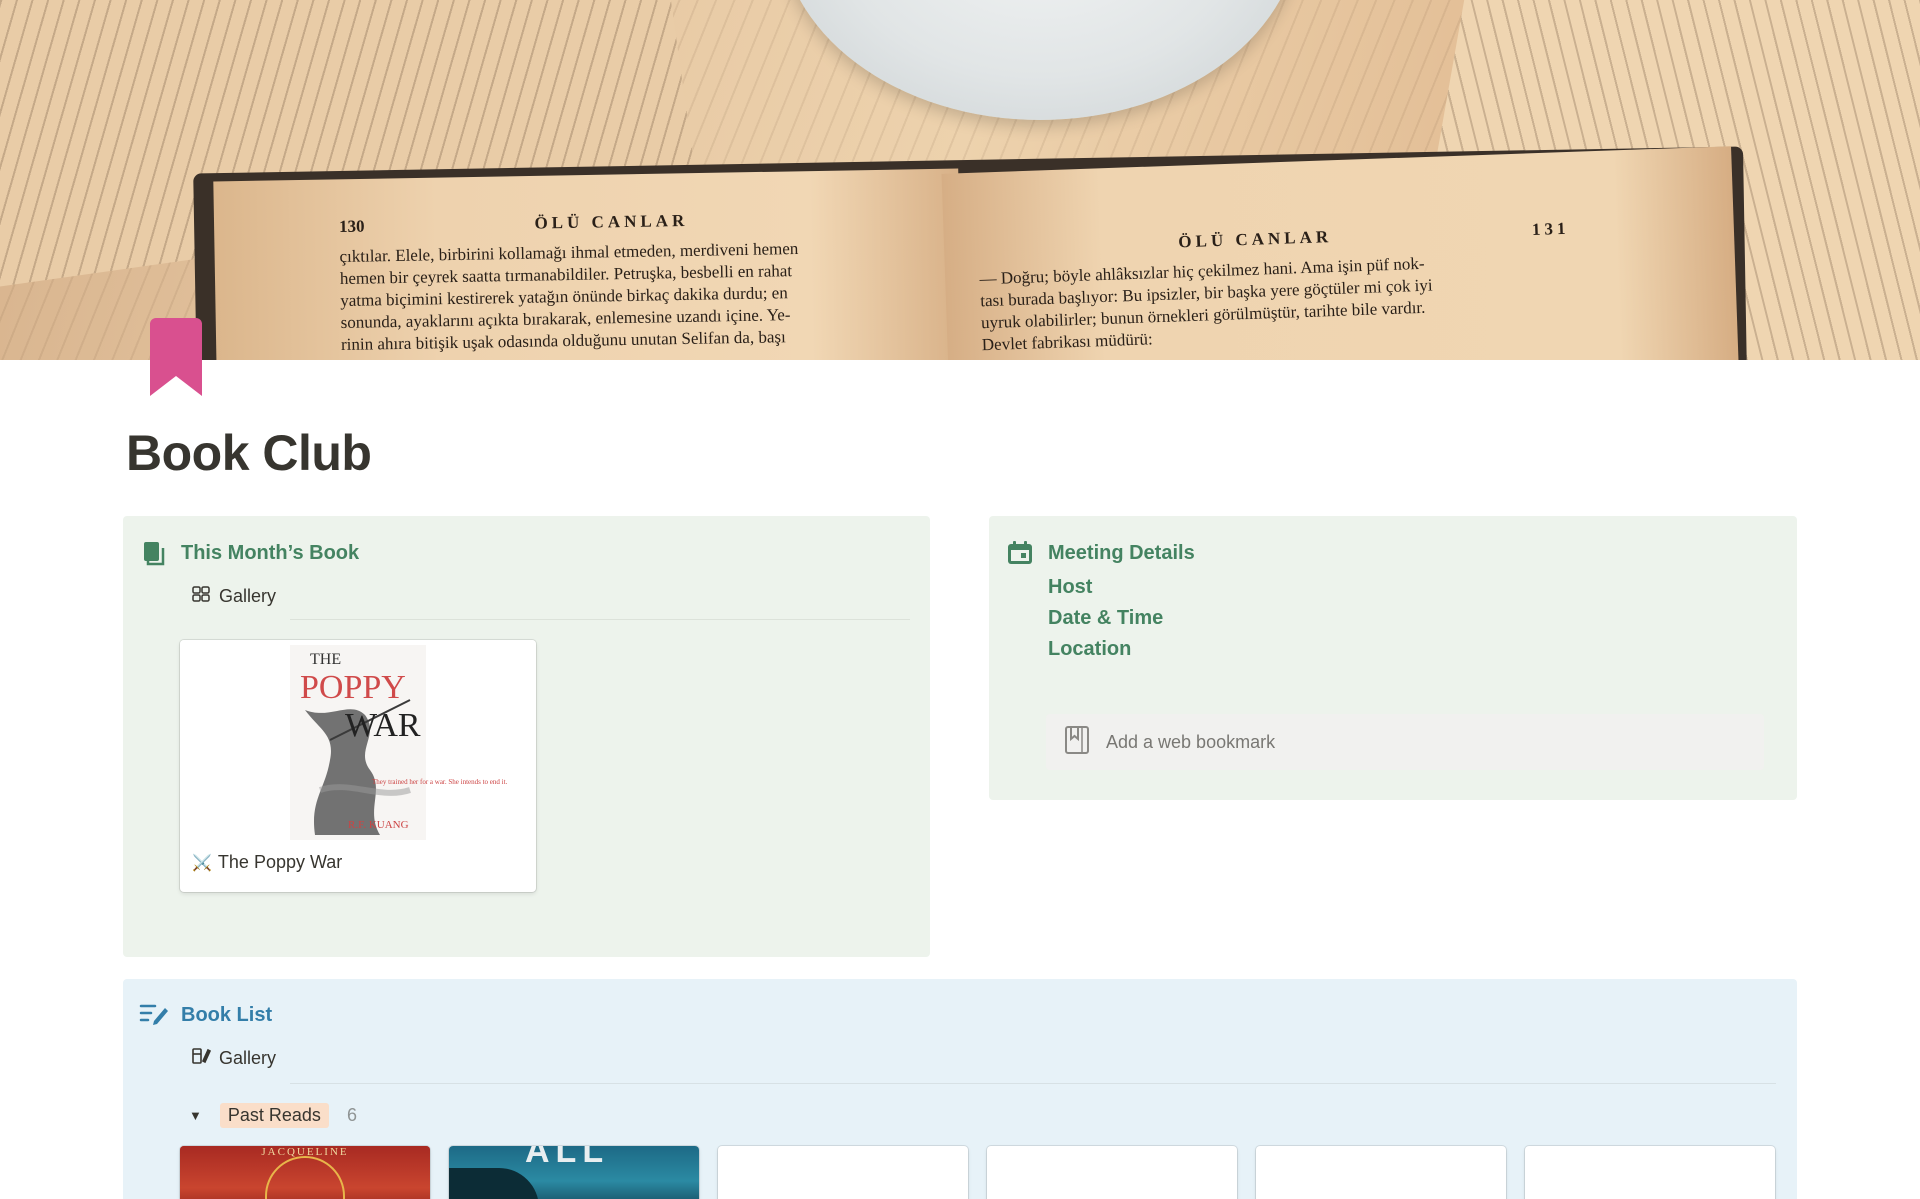 This screenshot has width=1920, height=1199. What do you see at coordinates (305, 1152) in the screenshot?
I see `book-card-1-cover-text: JACQUELINE` at bounding box center [305, 1152].